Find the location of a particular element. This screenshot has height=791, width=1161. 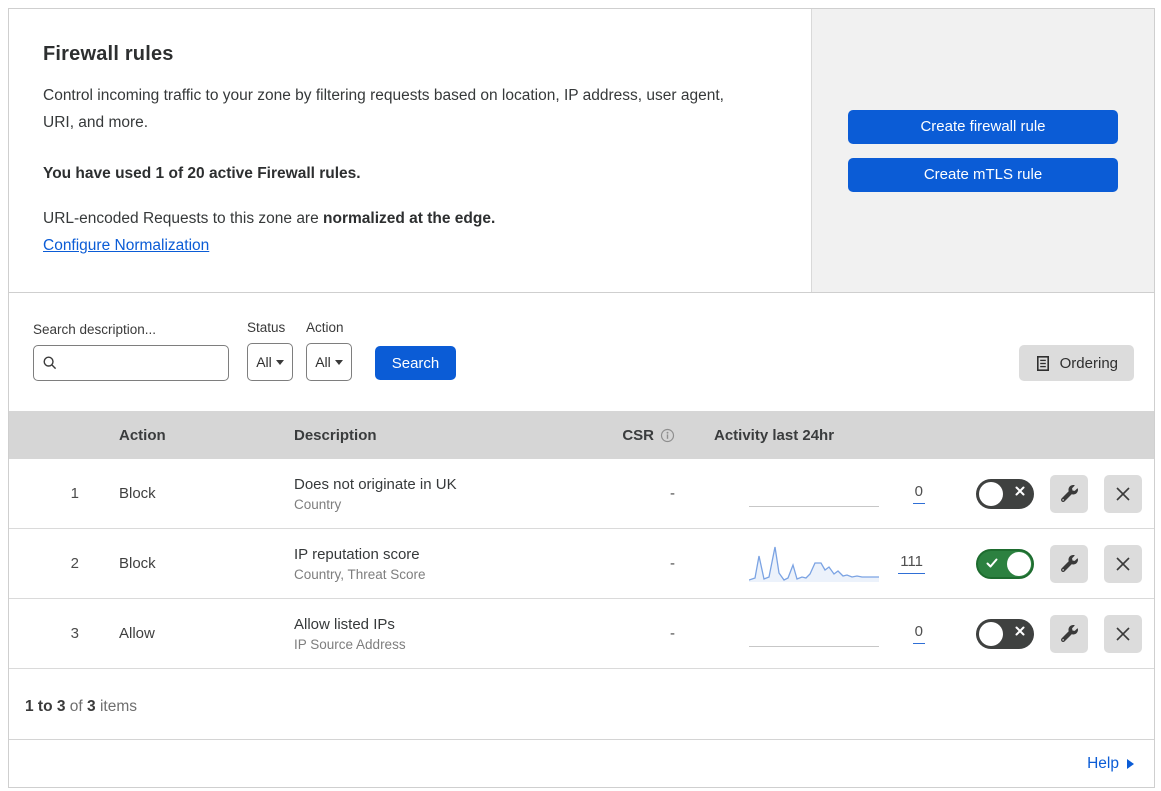

info-icon is located at coordinates (667, 435).